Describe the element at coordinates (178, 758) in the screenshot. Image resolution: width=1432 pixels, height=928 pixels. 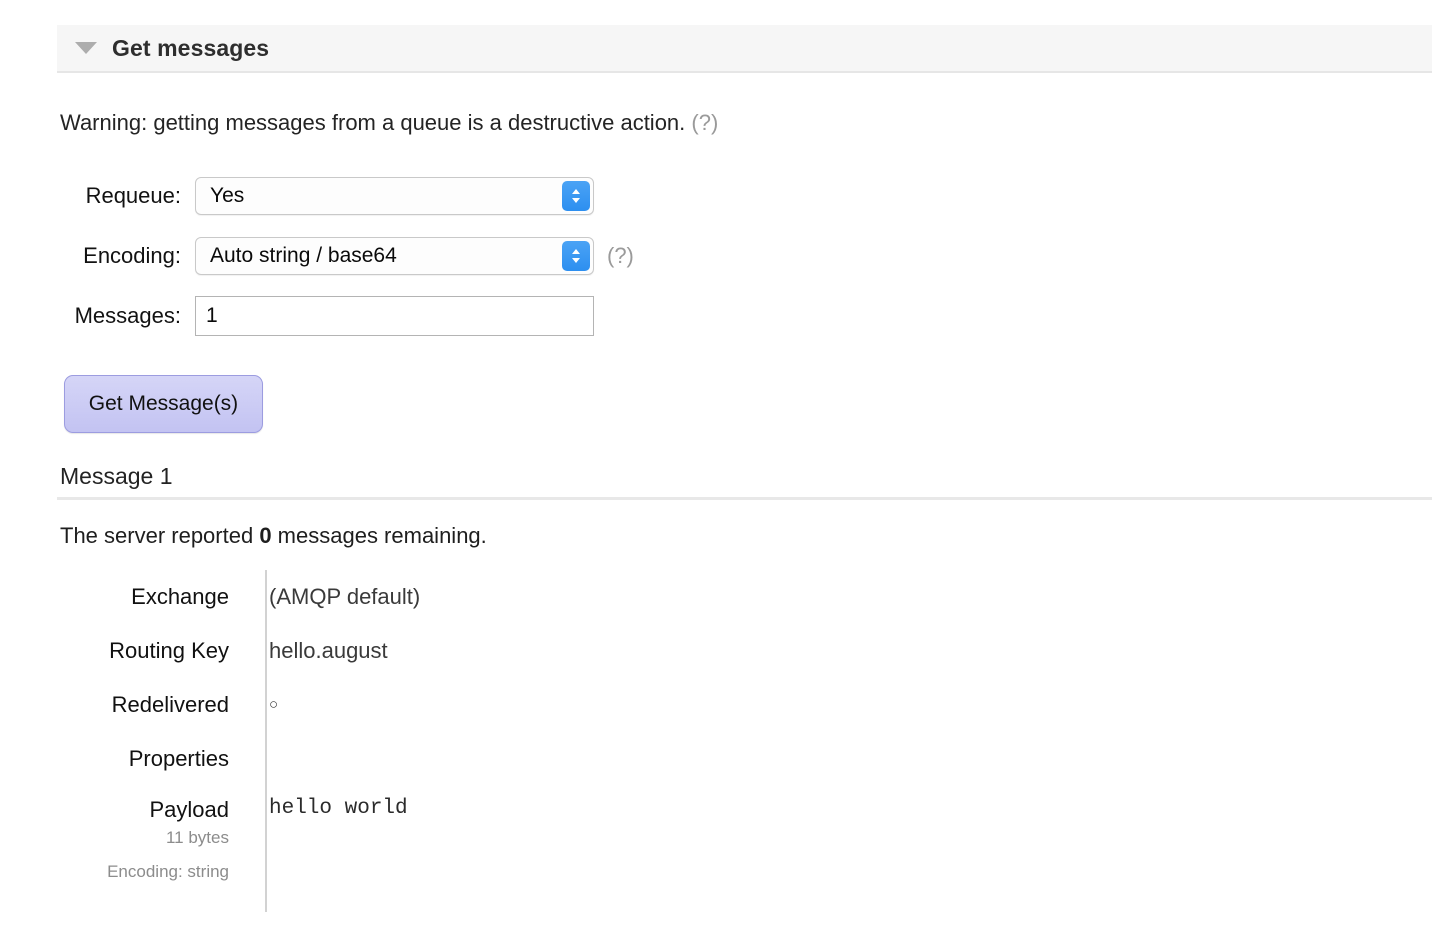
I see `detail-key-properties: Properties` at that location.